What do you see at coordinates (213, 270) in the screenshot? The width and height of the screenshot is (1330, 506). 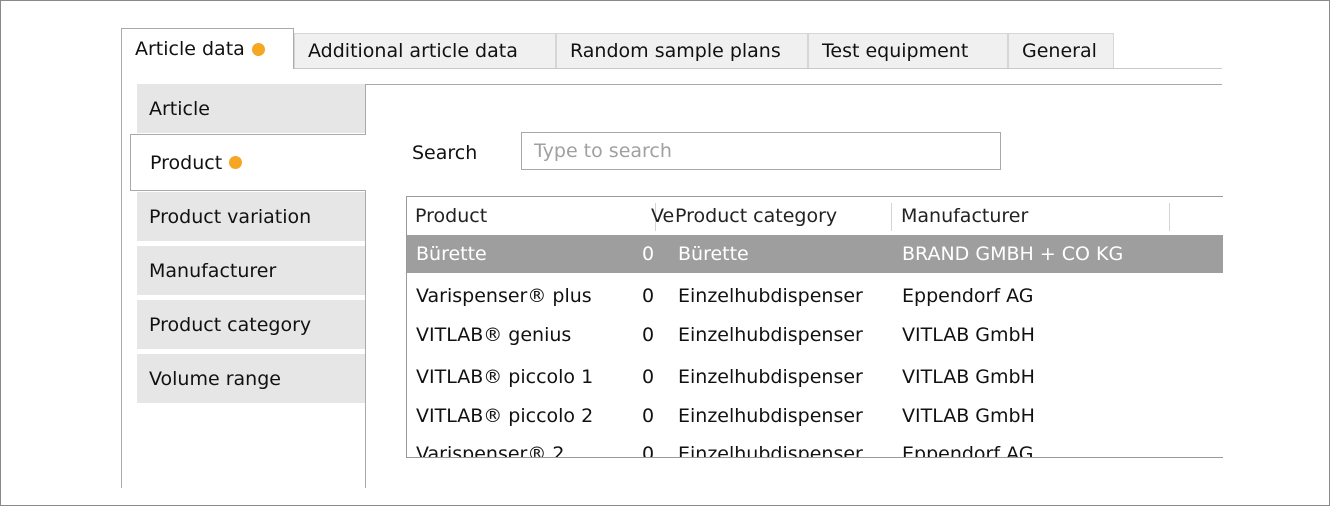 I see `subnav-label: Manufacturer` at bounding box center [213, 270].